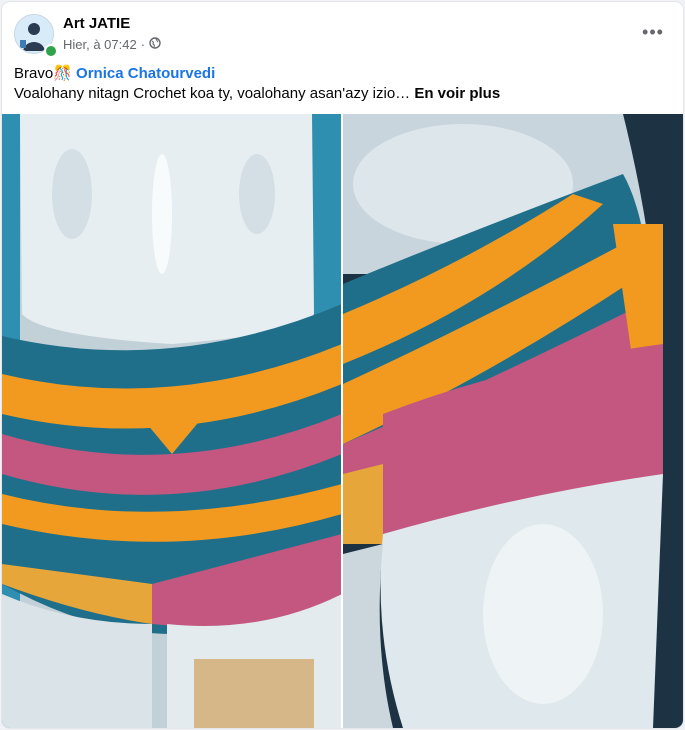  I want to click on celebration-emoji: 🎊, so click(62, 73).